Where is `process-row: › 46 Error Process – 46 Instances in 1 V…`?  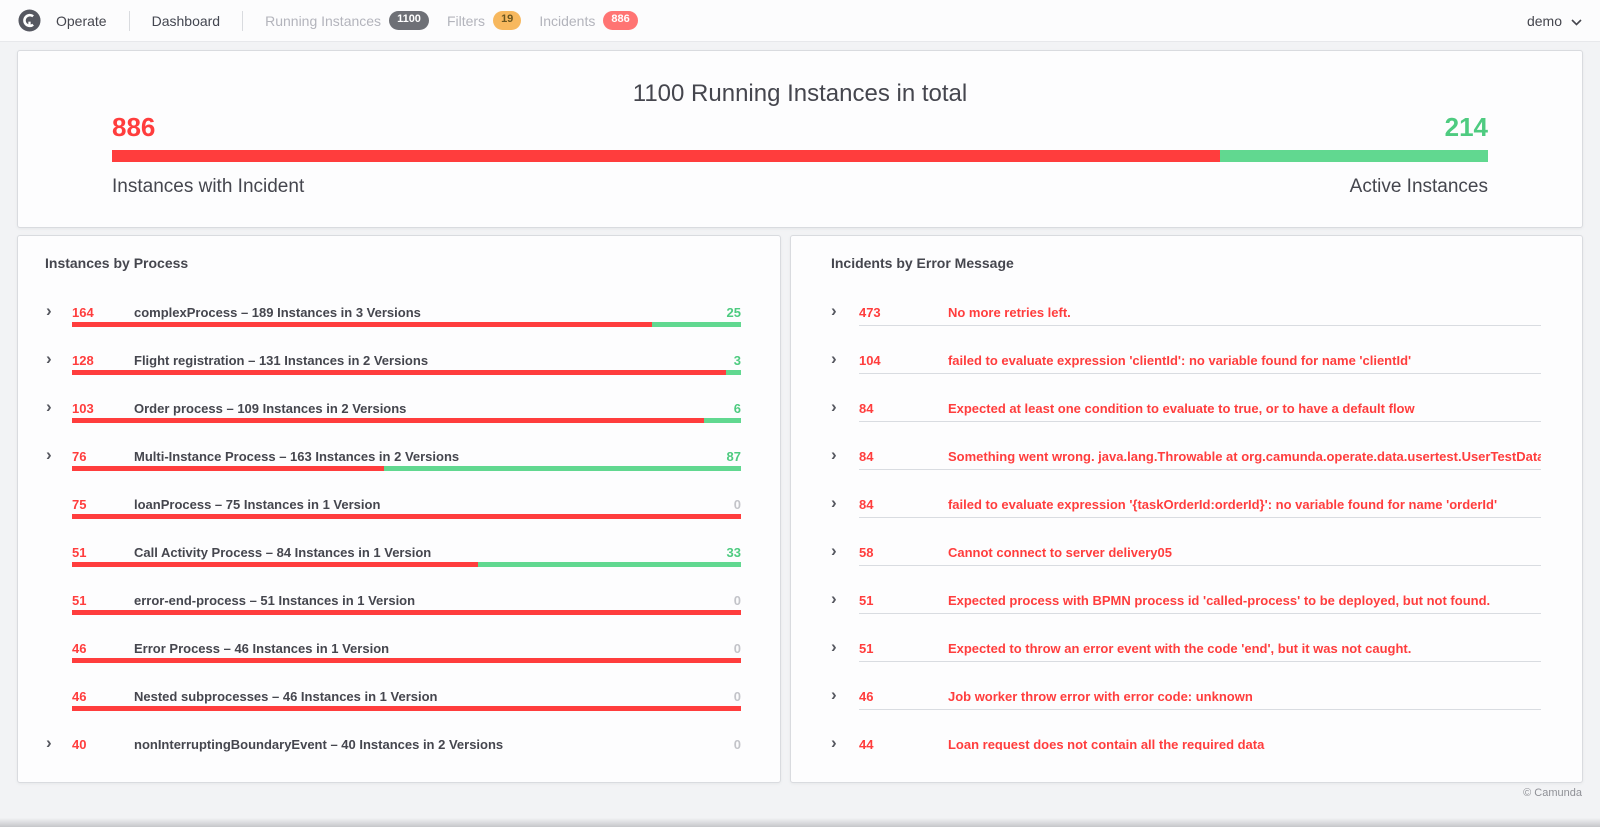 process-row: › 46 Error Process – 46 Instances in 1 V… is located at coordinates (399, 648).